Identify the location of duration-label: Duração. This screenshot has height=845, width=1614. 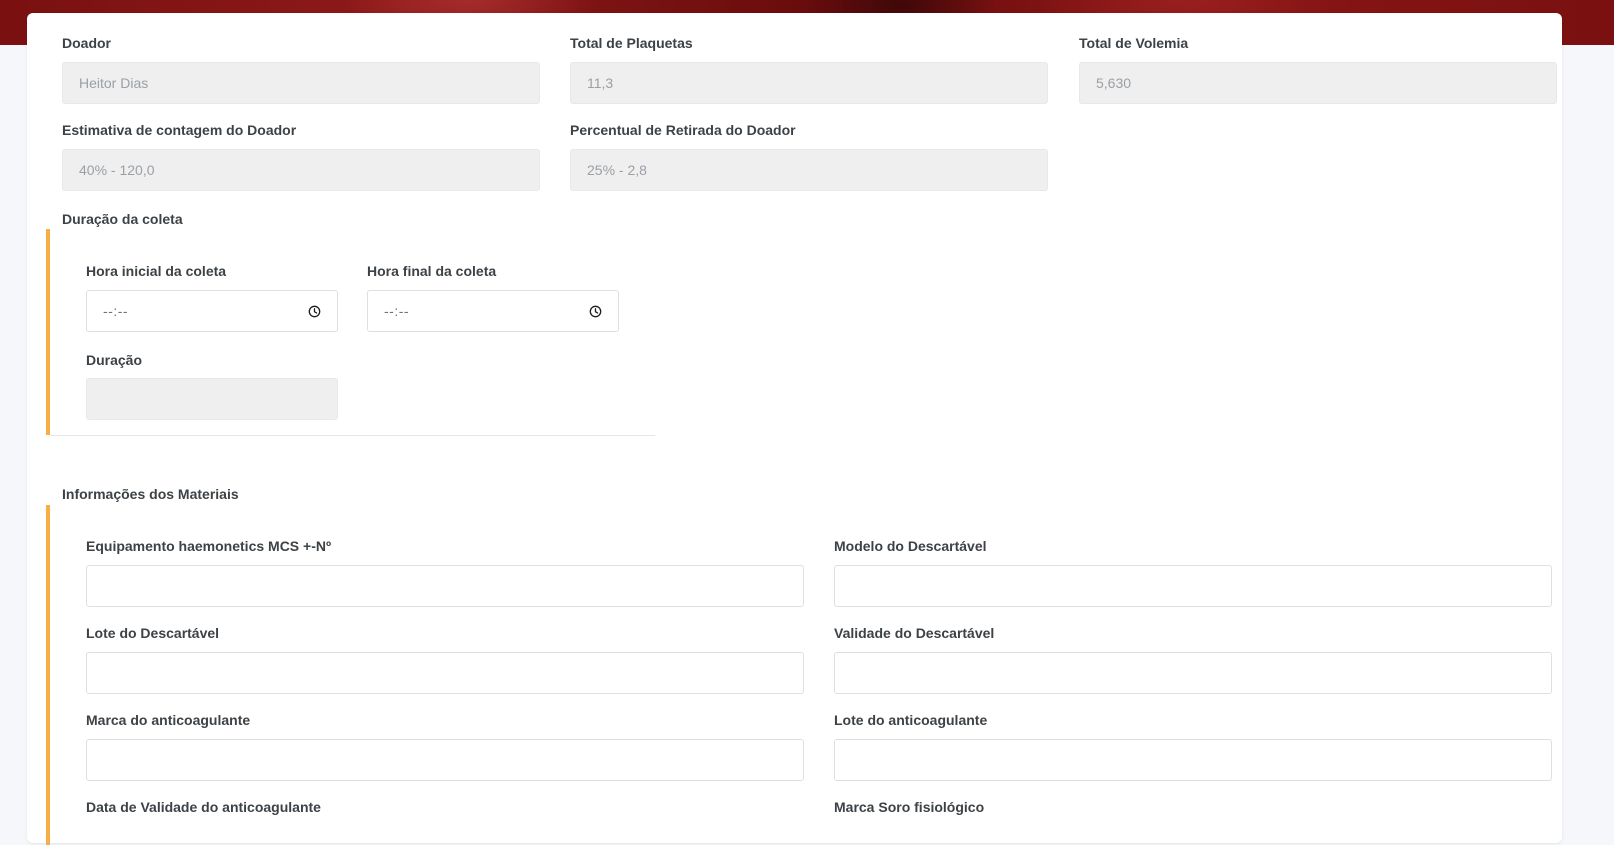
(114, 360).